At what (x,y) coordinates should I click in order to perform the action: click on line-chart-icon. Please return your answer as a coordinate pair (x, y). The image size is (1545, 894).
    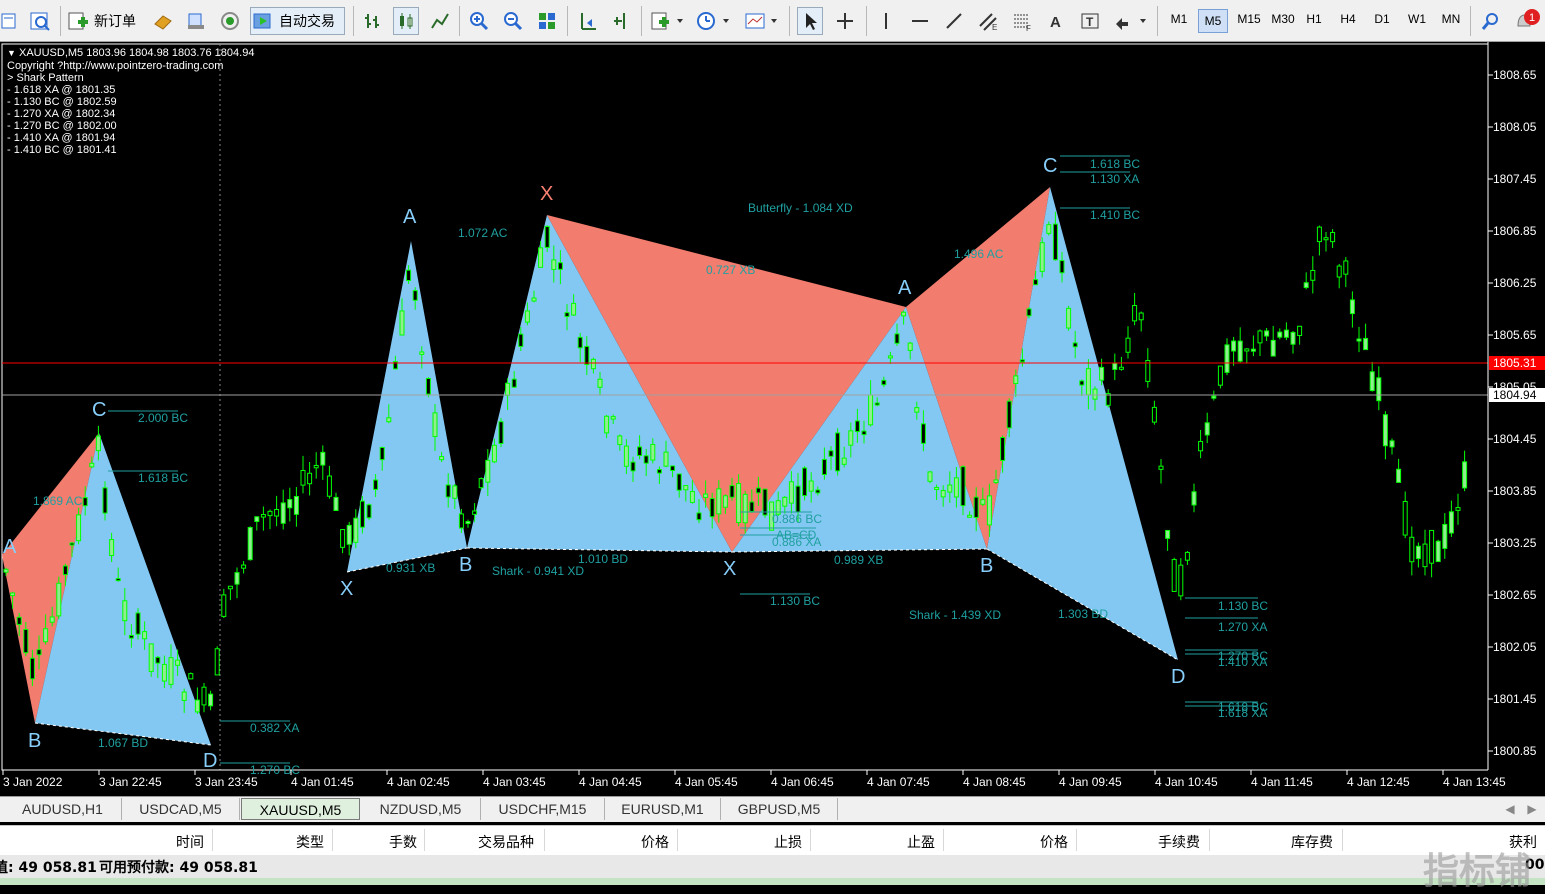
    Looking at the image, I should click on (440, 21).